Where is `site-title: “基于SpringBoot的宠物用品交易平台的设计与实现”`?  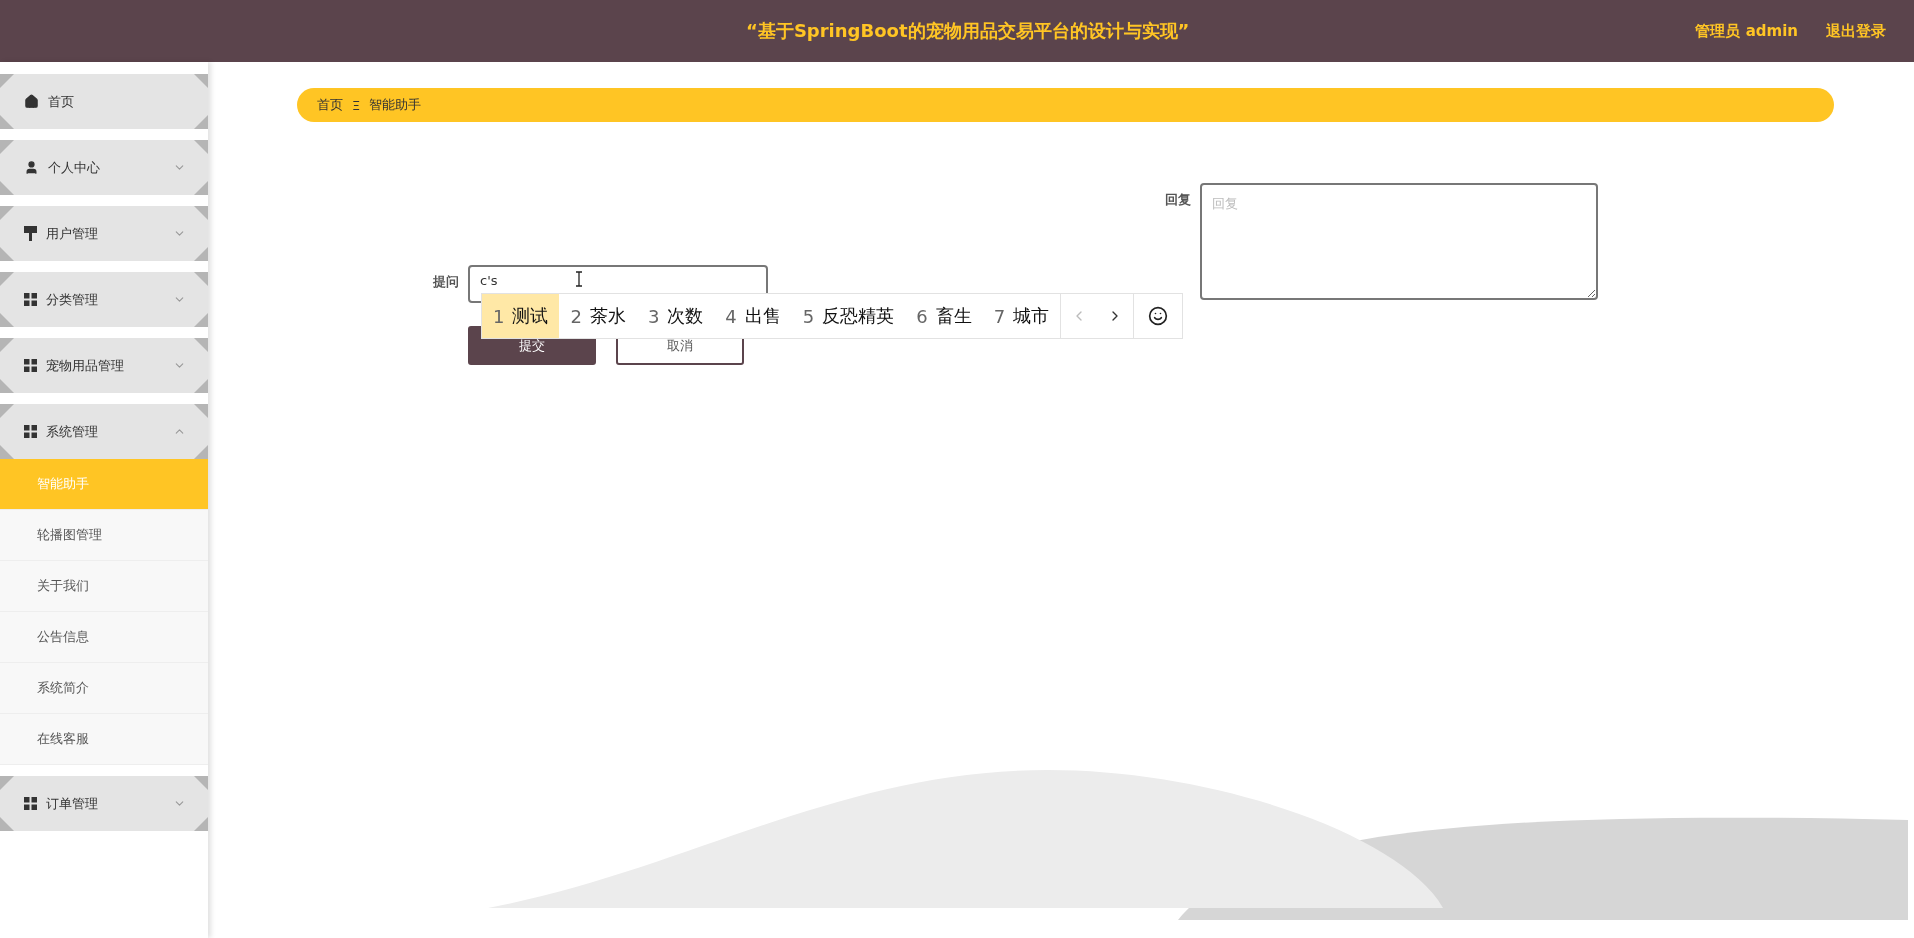
site-title: “基于SpringBoot的宠物用品交易平台的设计与实现” is located at coordinates (968, 31).